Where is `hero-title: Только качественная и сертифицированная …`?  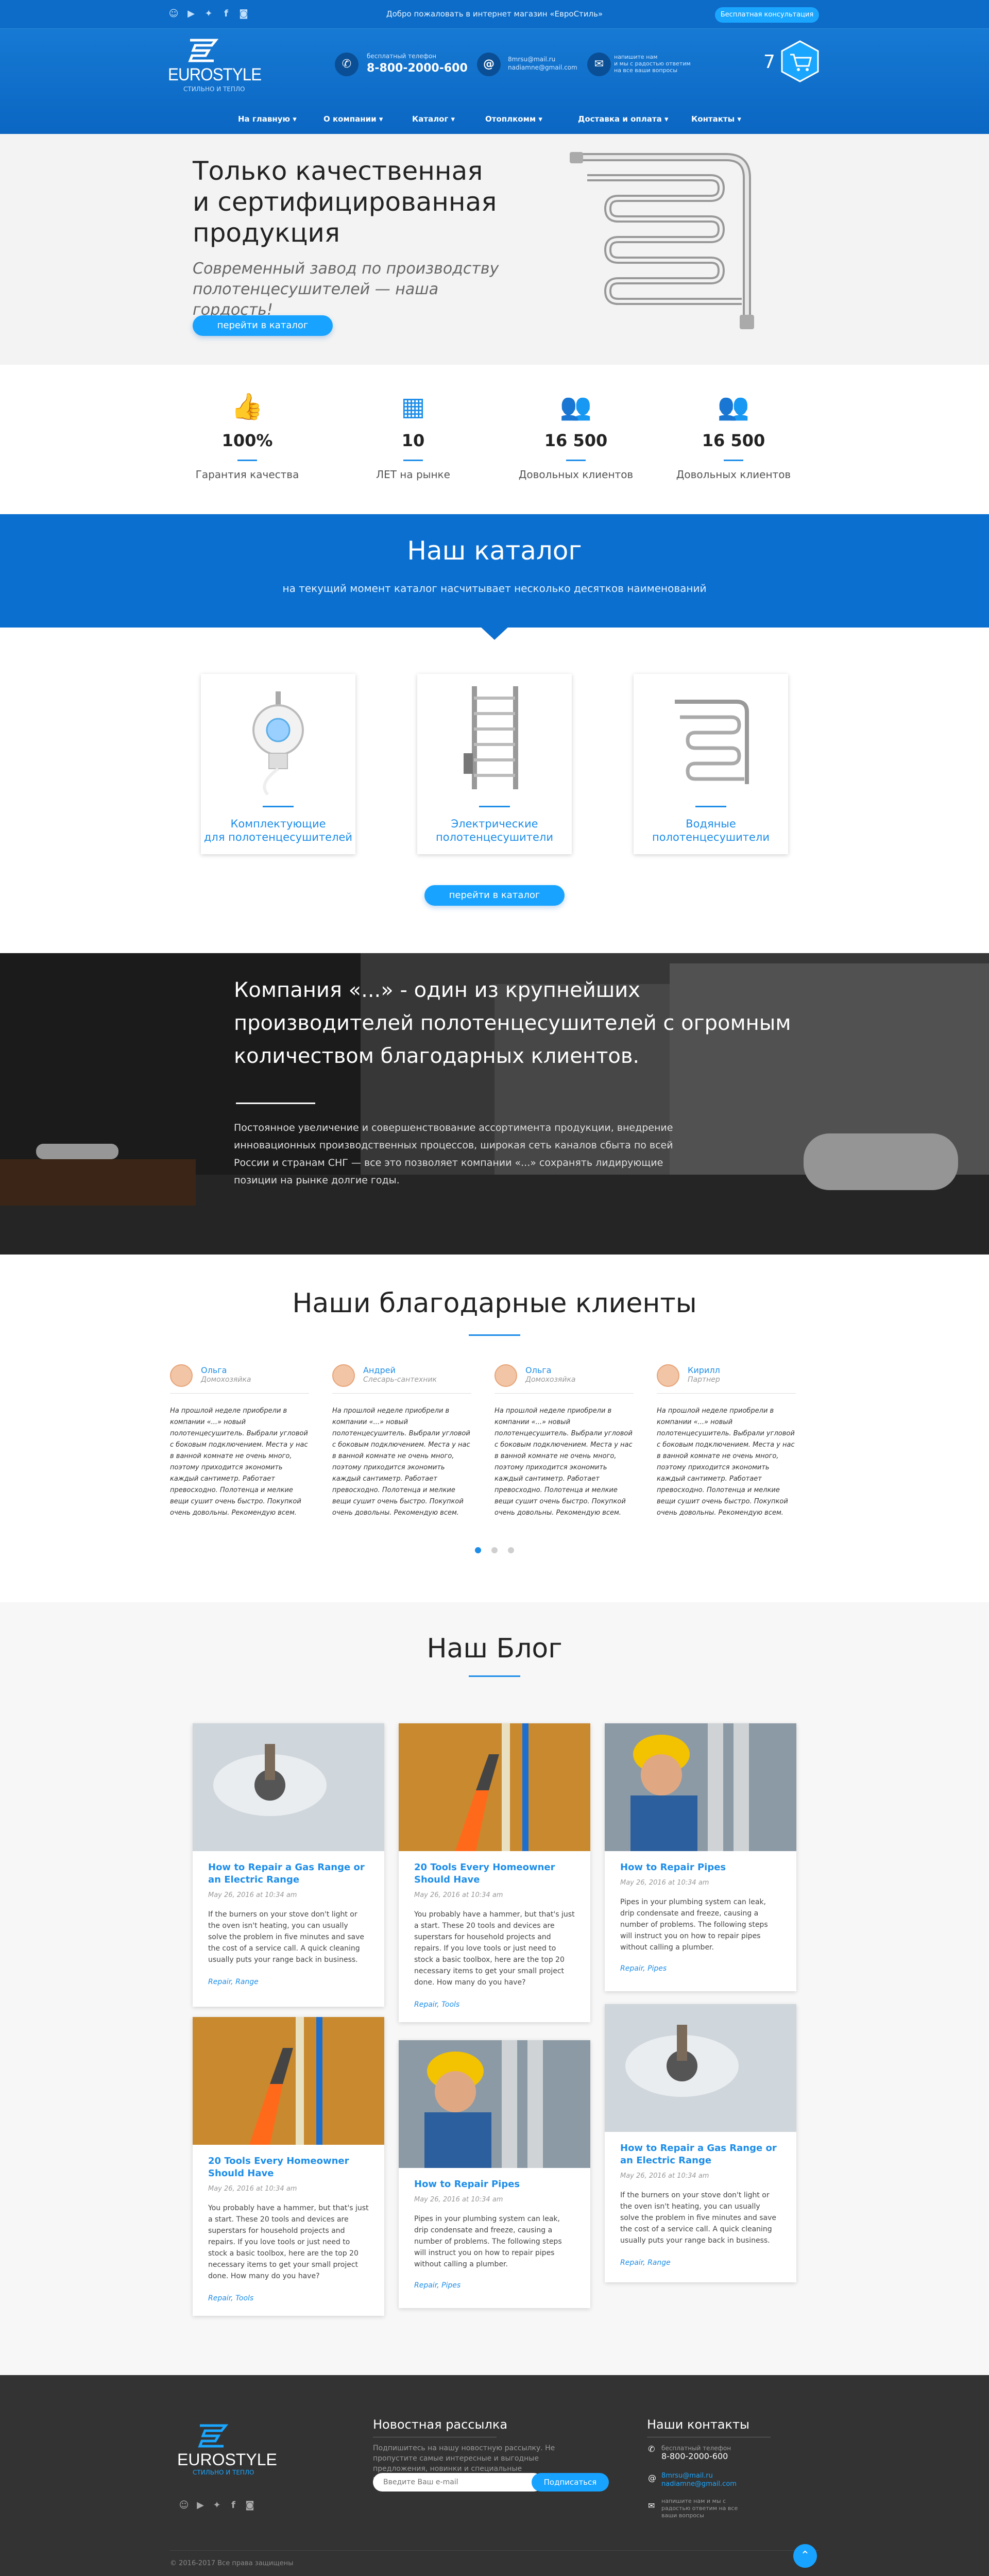
hero-title: Только качественная и сертифицированная … is located at coordinates (363, 202).